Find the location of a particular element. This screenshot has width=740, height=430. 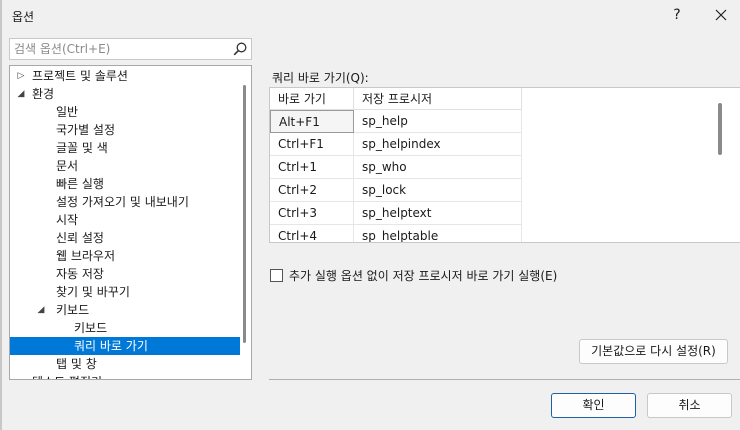

tree-item-label: 자동 저장 is located at coordinates (80, 274).